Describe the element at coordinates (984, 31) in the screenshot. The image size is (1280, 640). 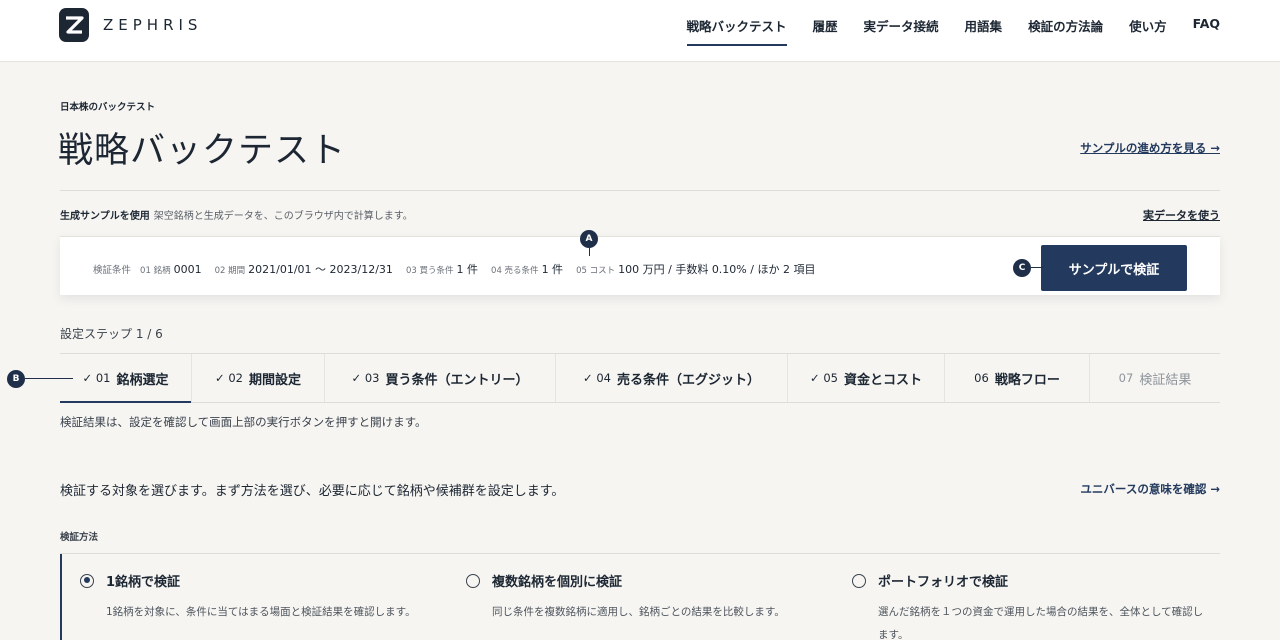
I see `nav-glossary: 用語集` at that location.